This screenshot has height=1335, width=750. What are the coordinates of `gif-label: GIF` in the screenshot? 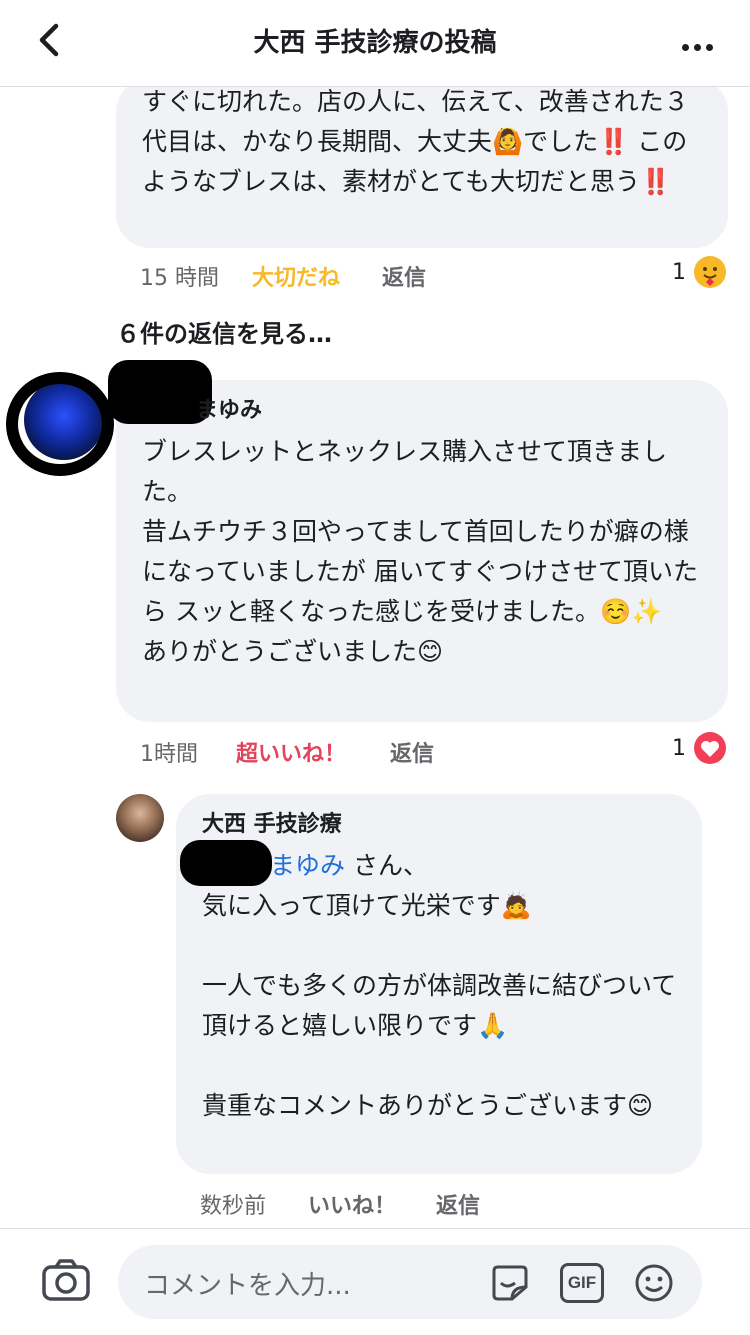 It's located at (582, 1282).